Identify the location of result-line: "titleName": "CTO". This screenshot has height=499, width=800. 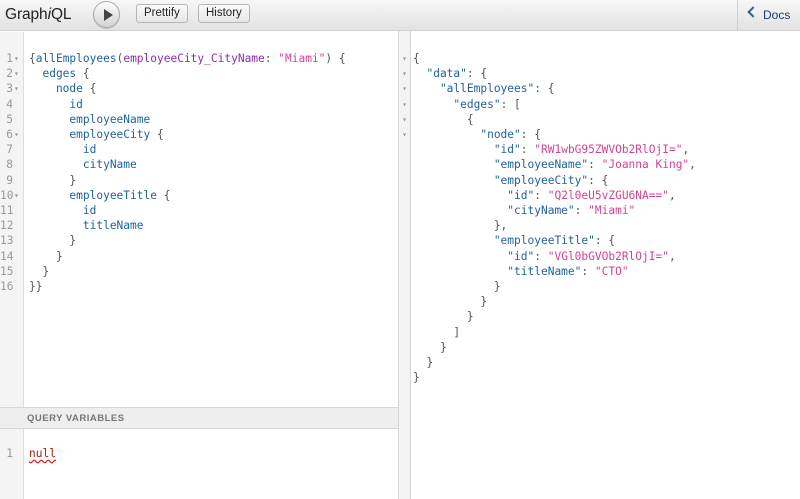
(521, 271).